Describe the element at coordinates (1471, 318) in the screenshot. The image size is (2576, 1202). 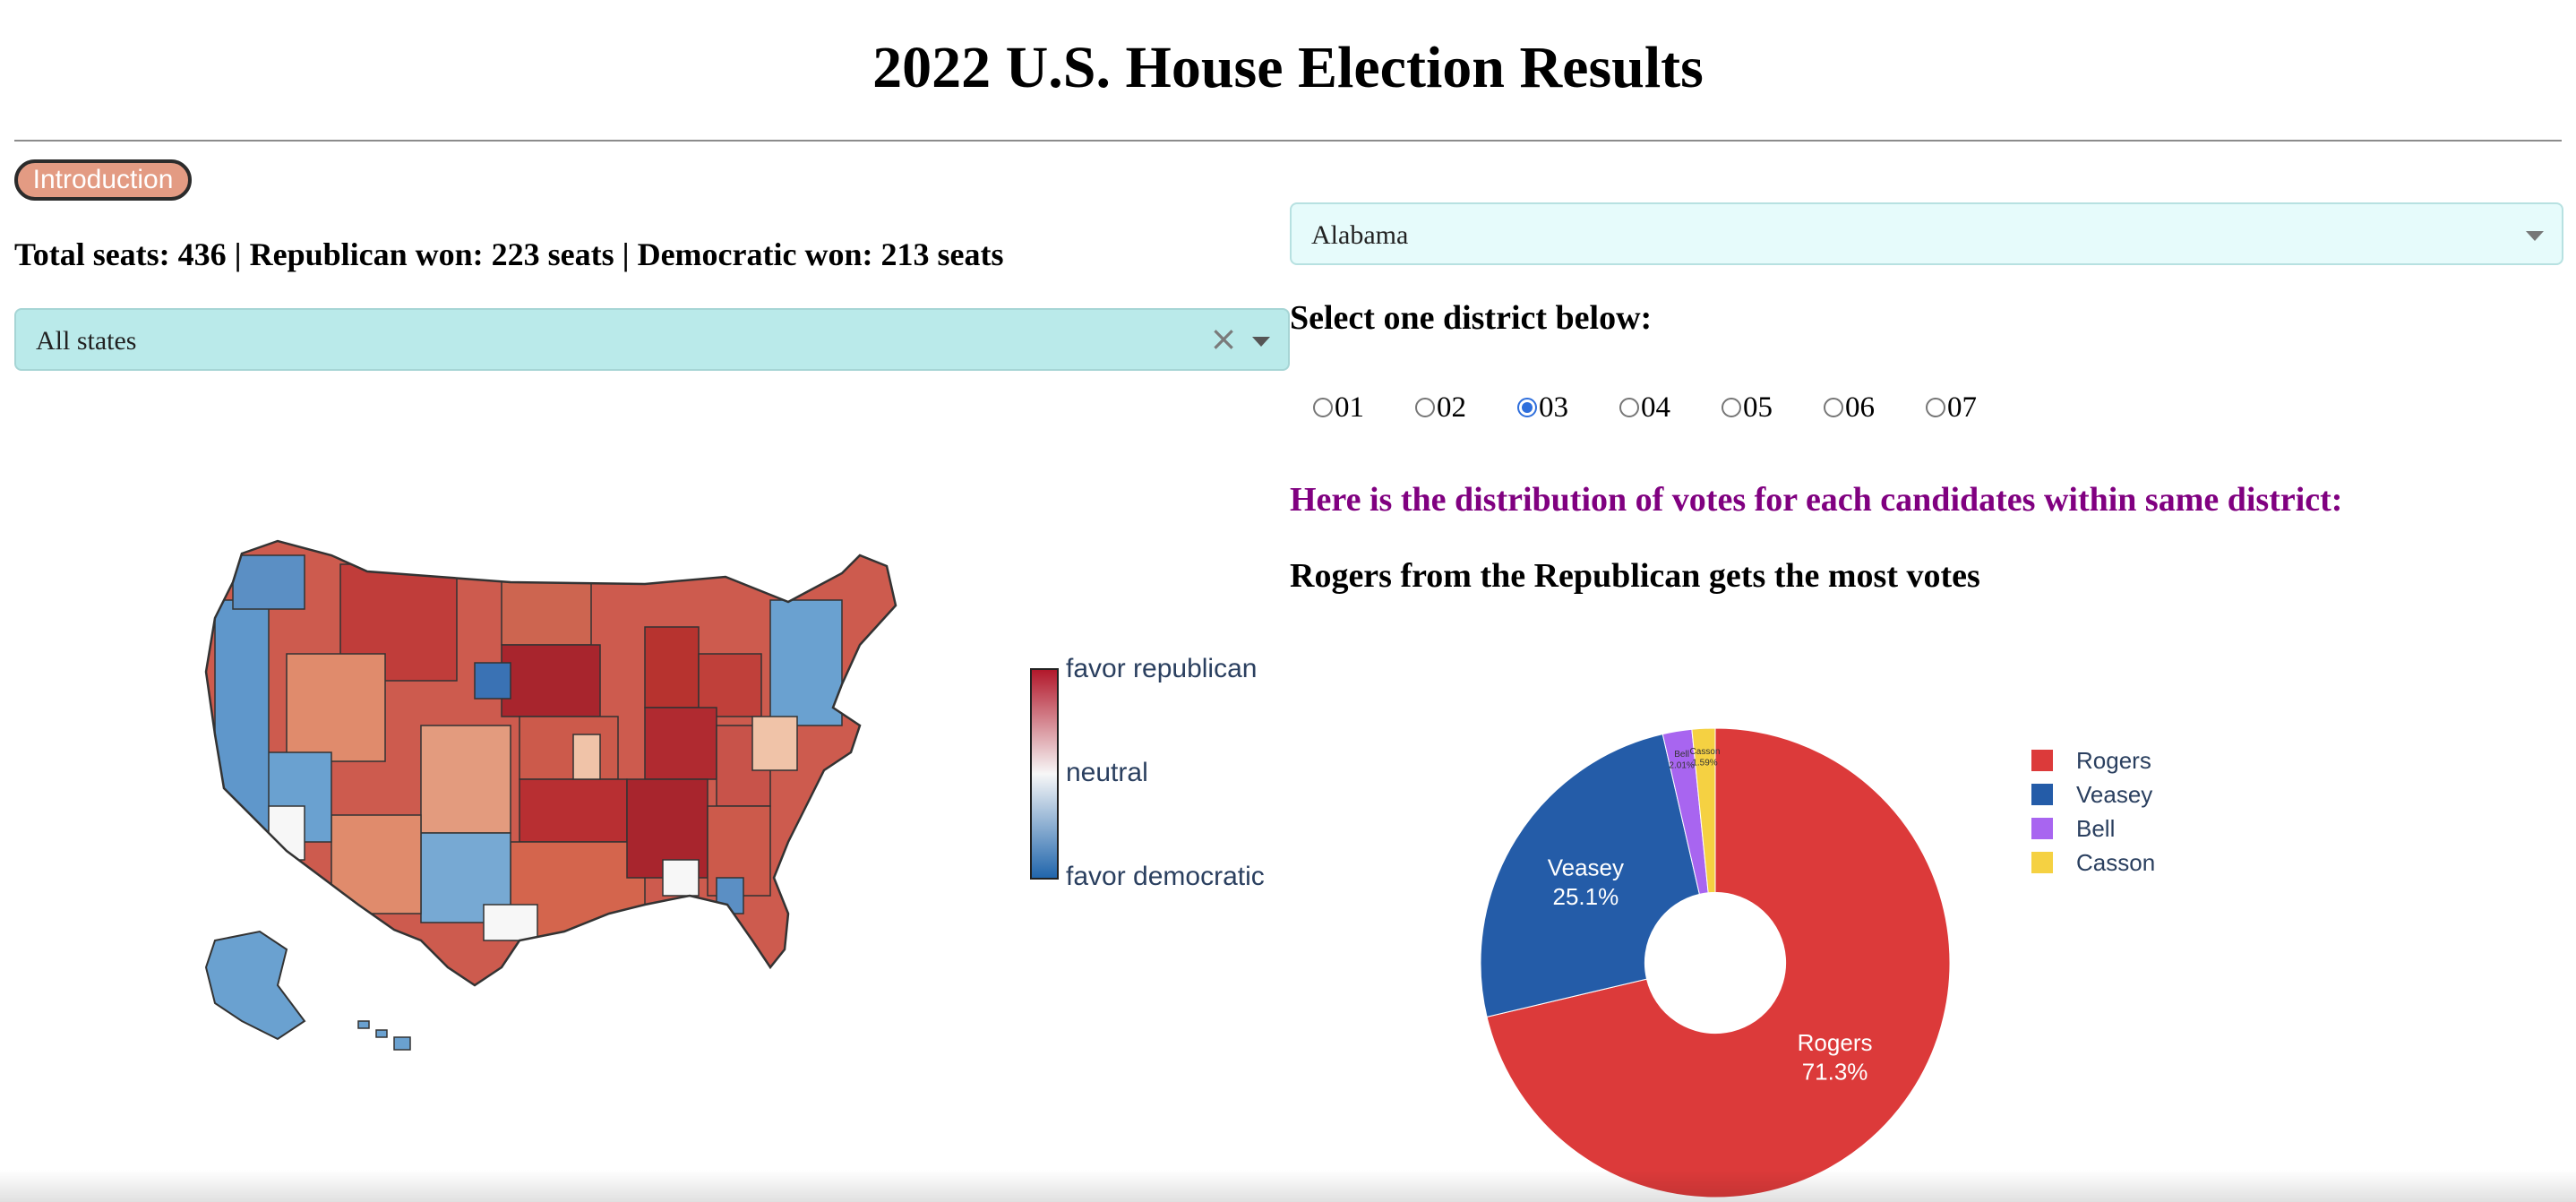
I see `district-heading: Select one district below:` at that location.